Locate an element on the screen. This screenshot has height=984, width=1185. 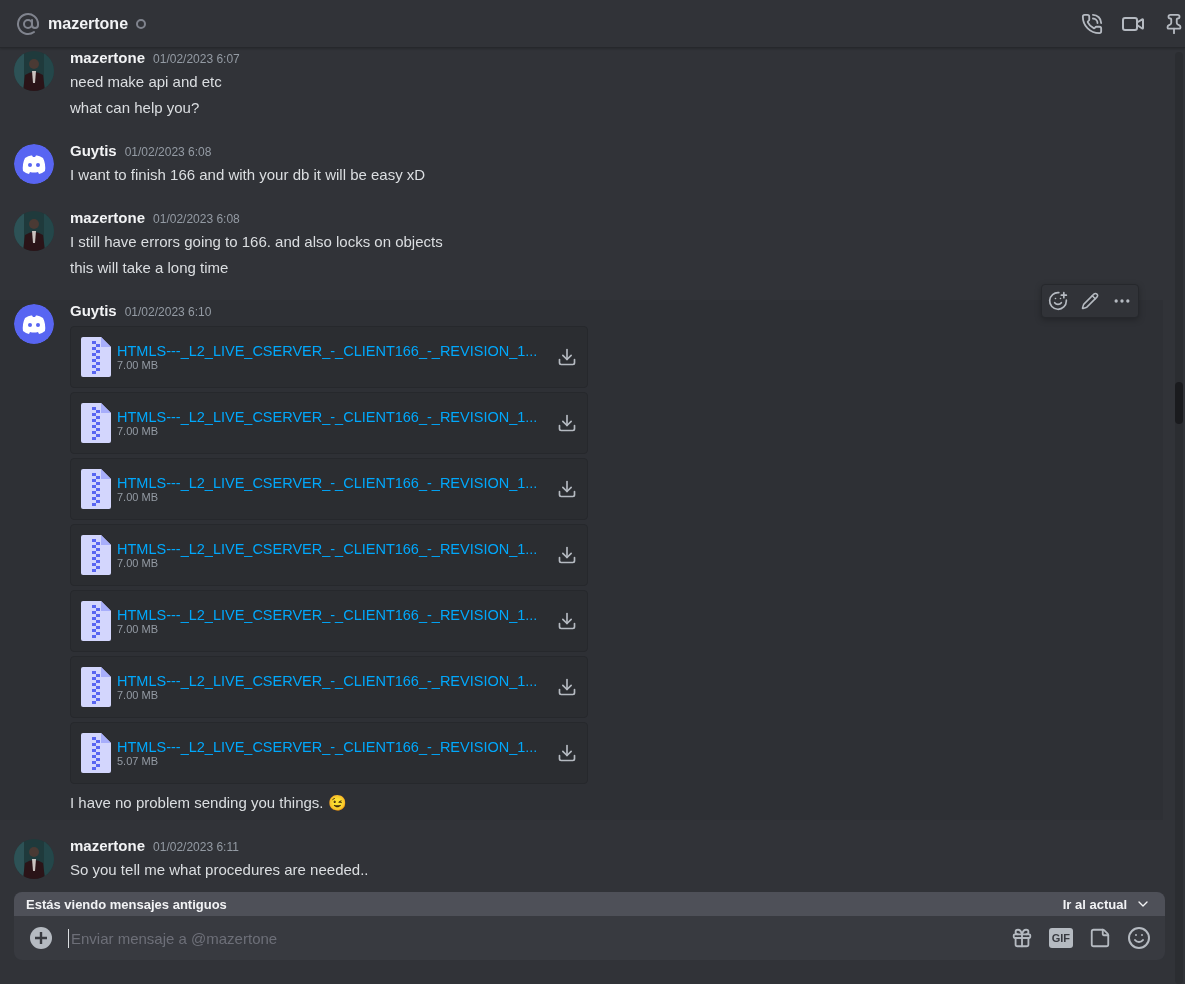
message-text: So you tell me what procedures are needed.. is located at coordinates (219, 870).